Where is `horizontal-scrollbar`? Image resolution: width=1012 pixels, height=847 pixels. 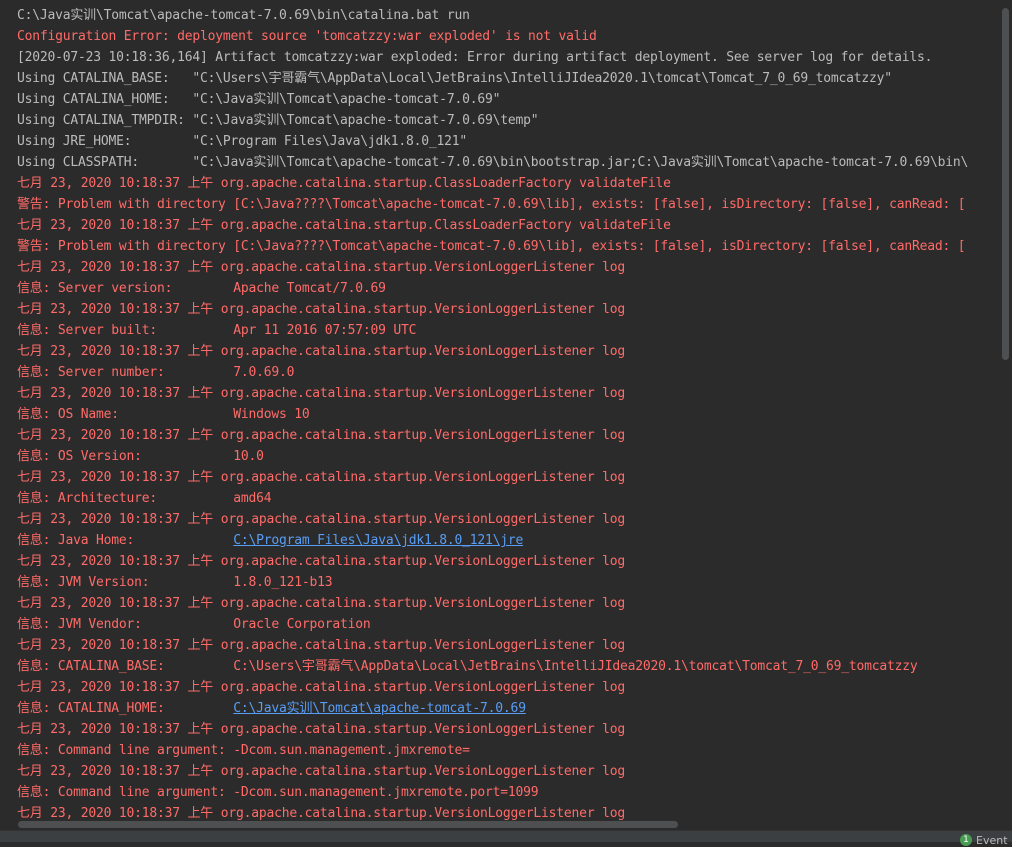 horizontal-scrollbar is located at coordinates (500, 825).